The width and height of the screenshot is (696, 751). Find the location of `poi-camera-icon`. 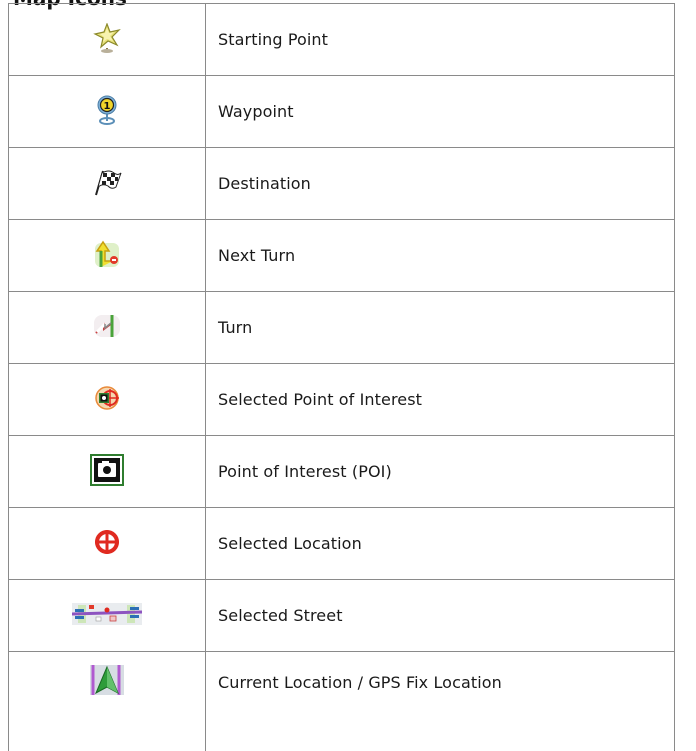

poi-camera-icon is located at coordinates (107, 470).